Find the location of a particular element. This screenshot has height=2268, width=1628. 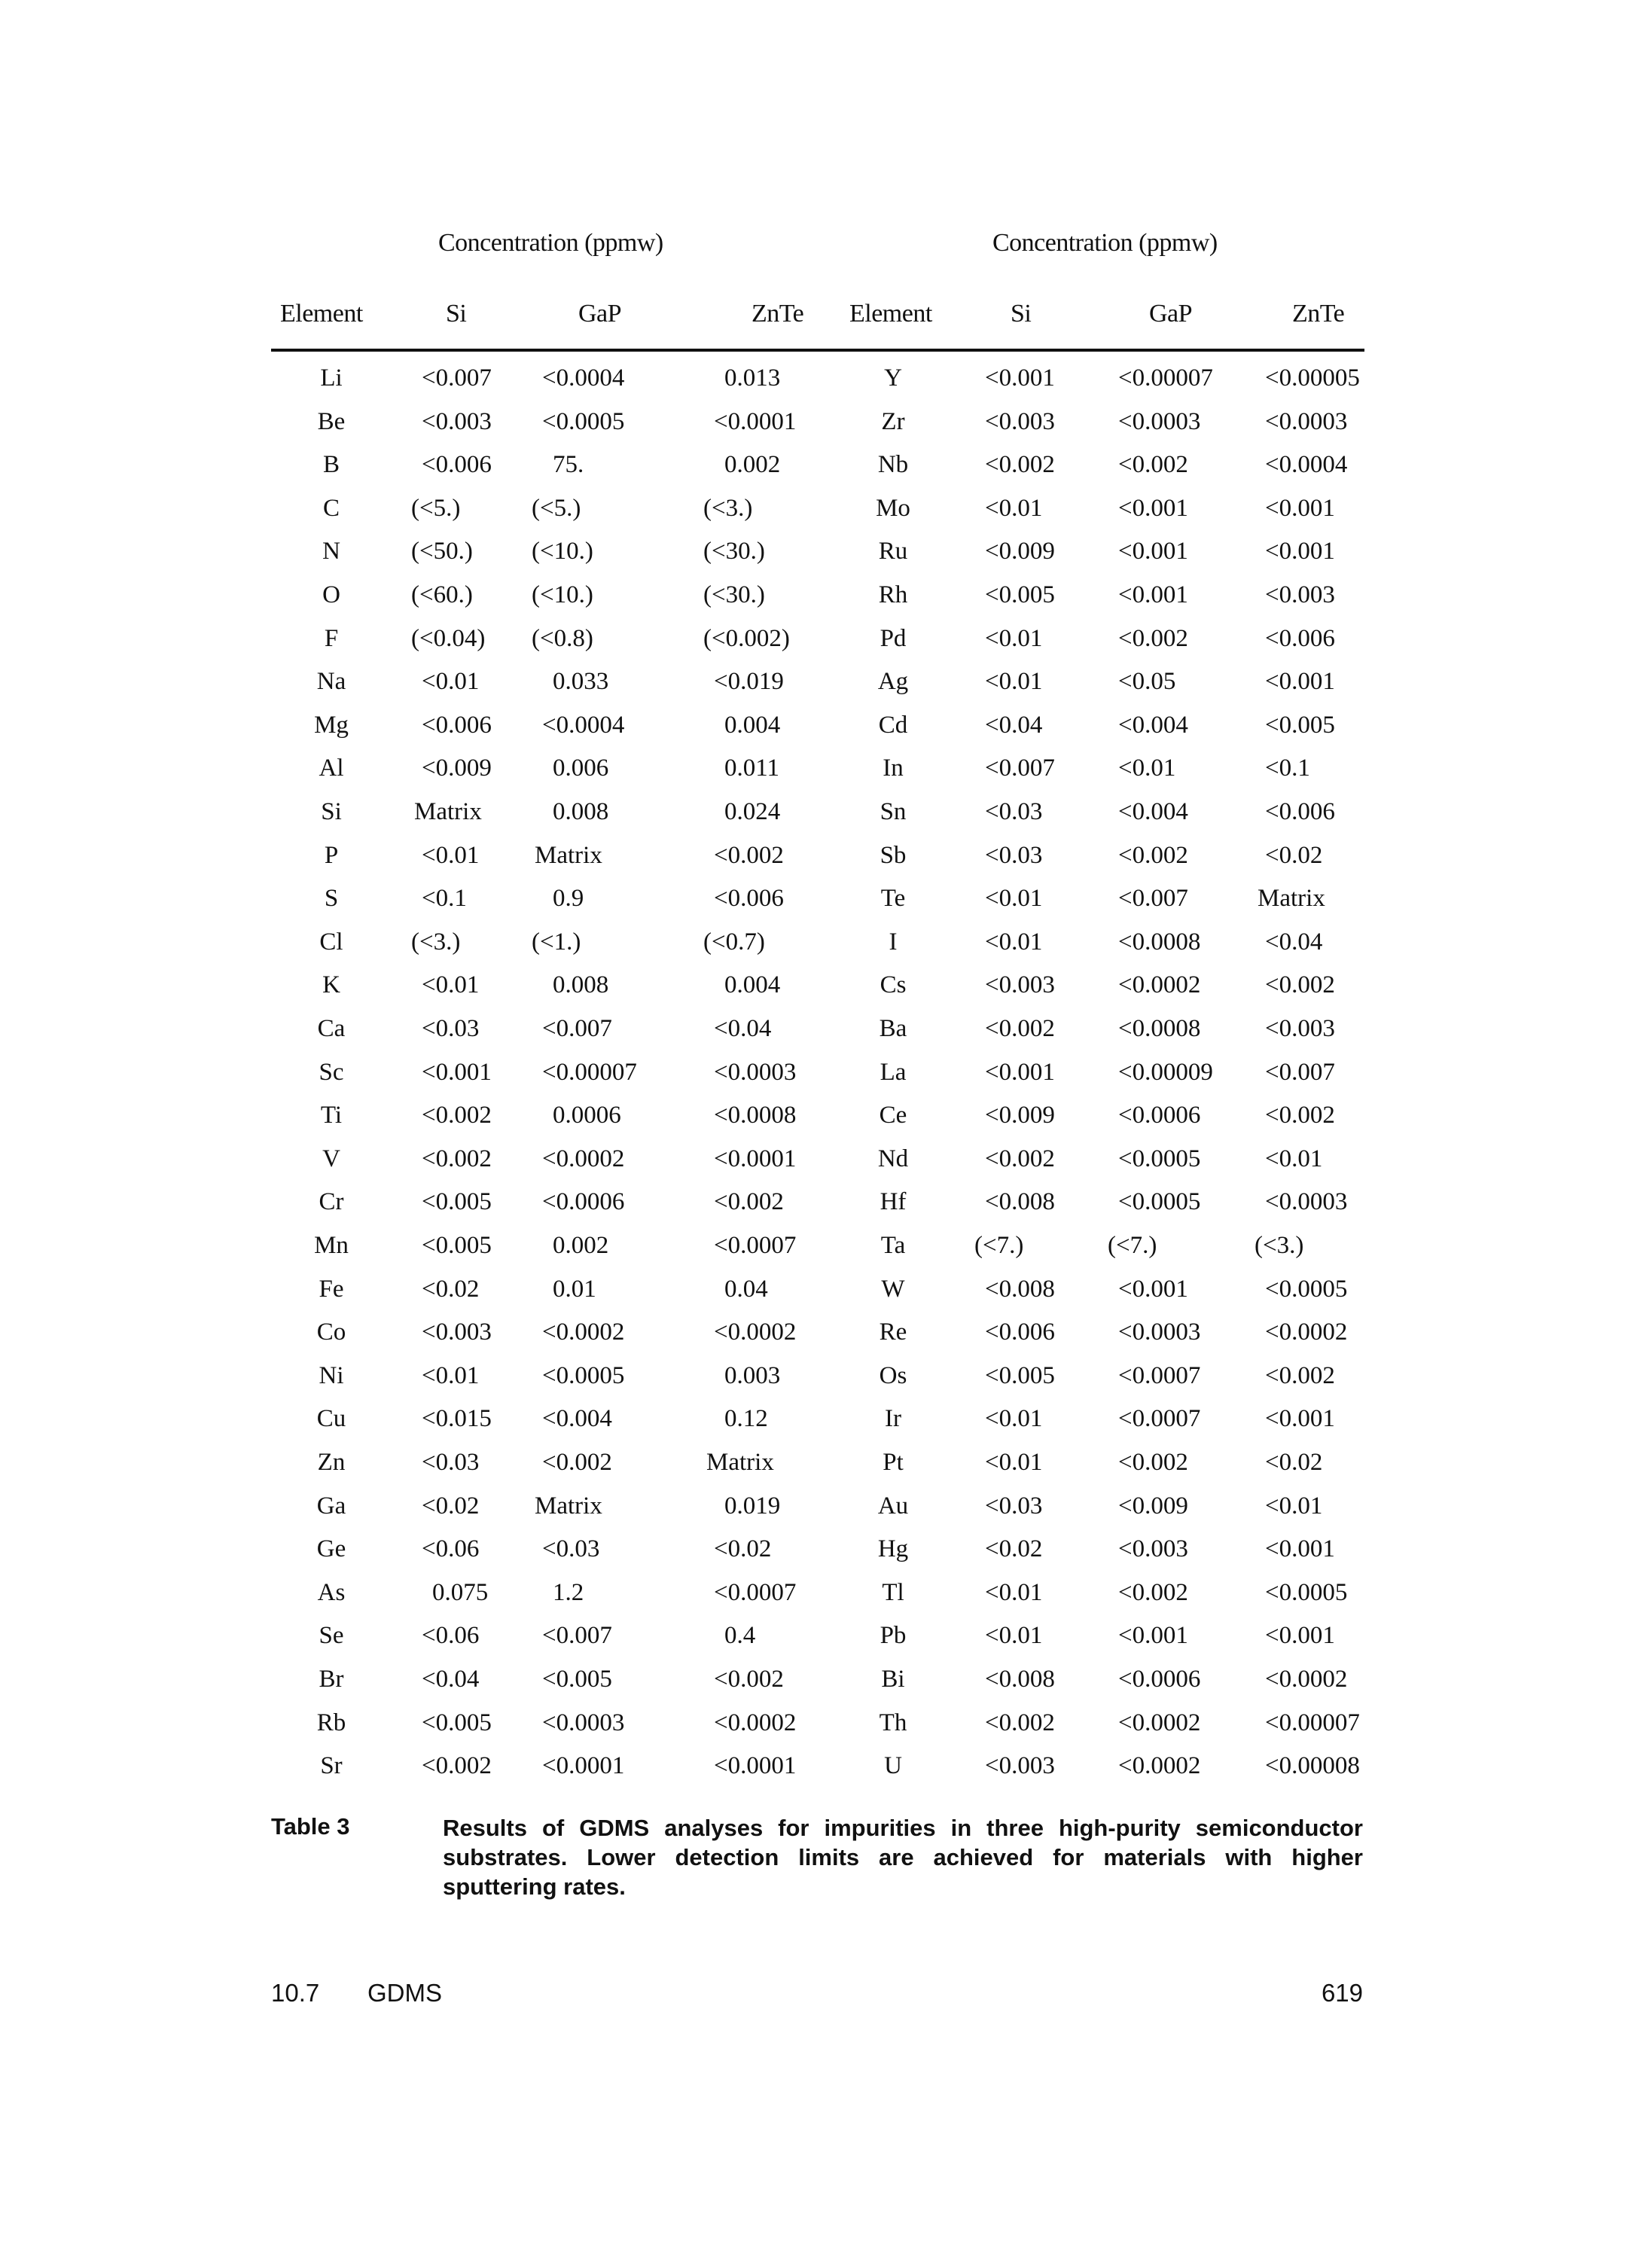

element-symbol: Li is located at coordinates (331, 378).